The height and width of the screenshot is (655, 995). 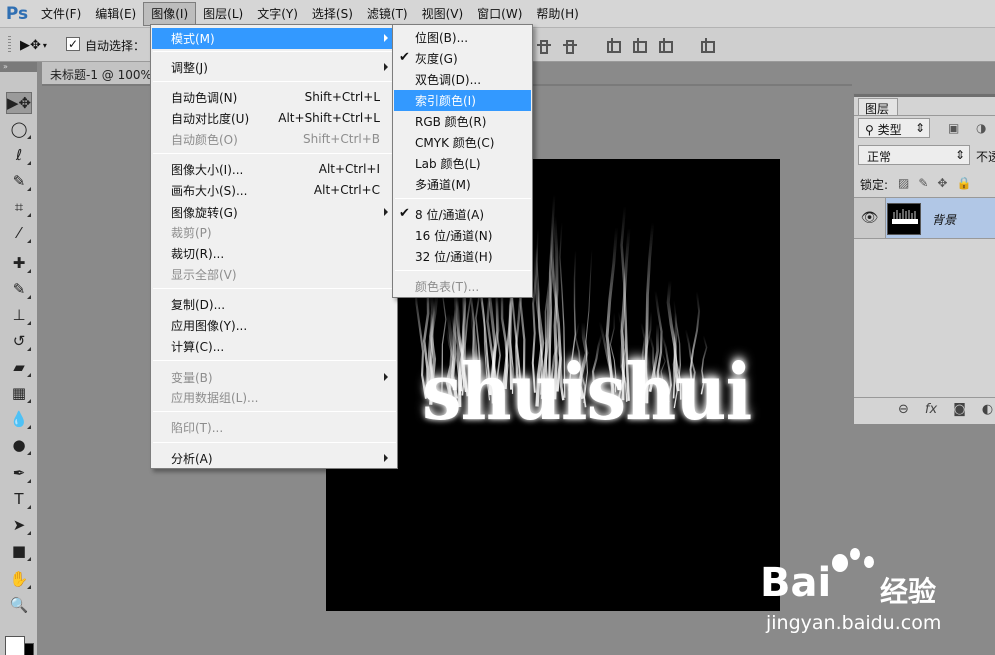 I want to click on eye-icon: 👁, so click(x=870, y=218).